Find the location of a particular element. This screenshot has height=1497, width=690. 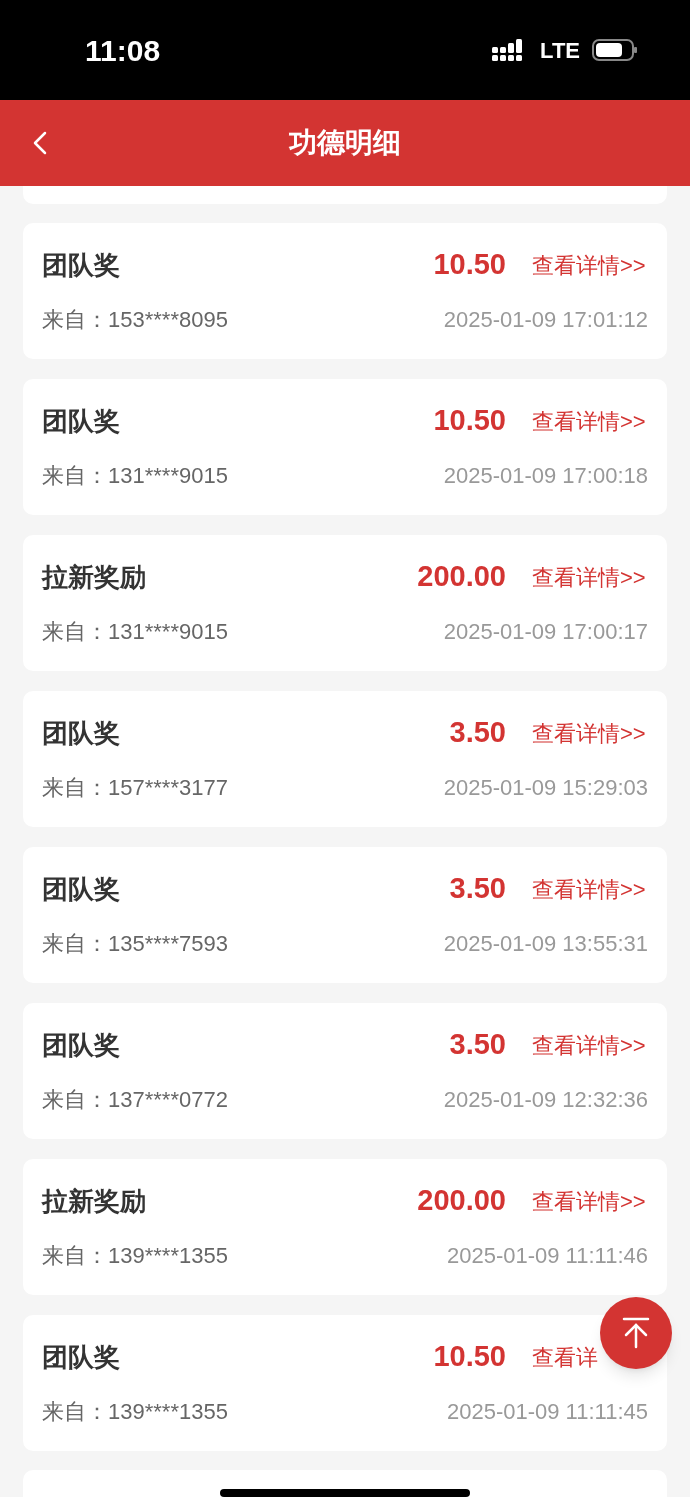

record-time: 2025-01-09 17:00:18 is located at coordinates (545, 475).